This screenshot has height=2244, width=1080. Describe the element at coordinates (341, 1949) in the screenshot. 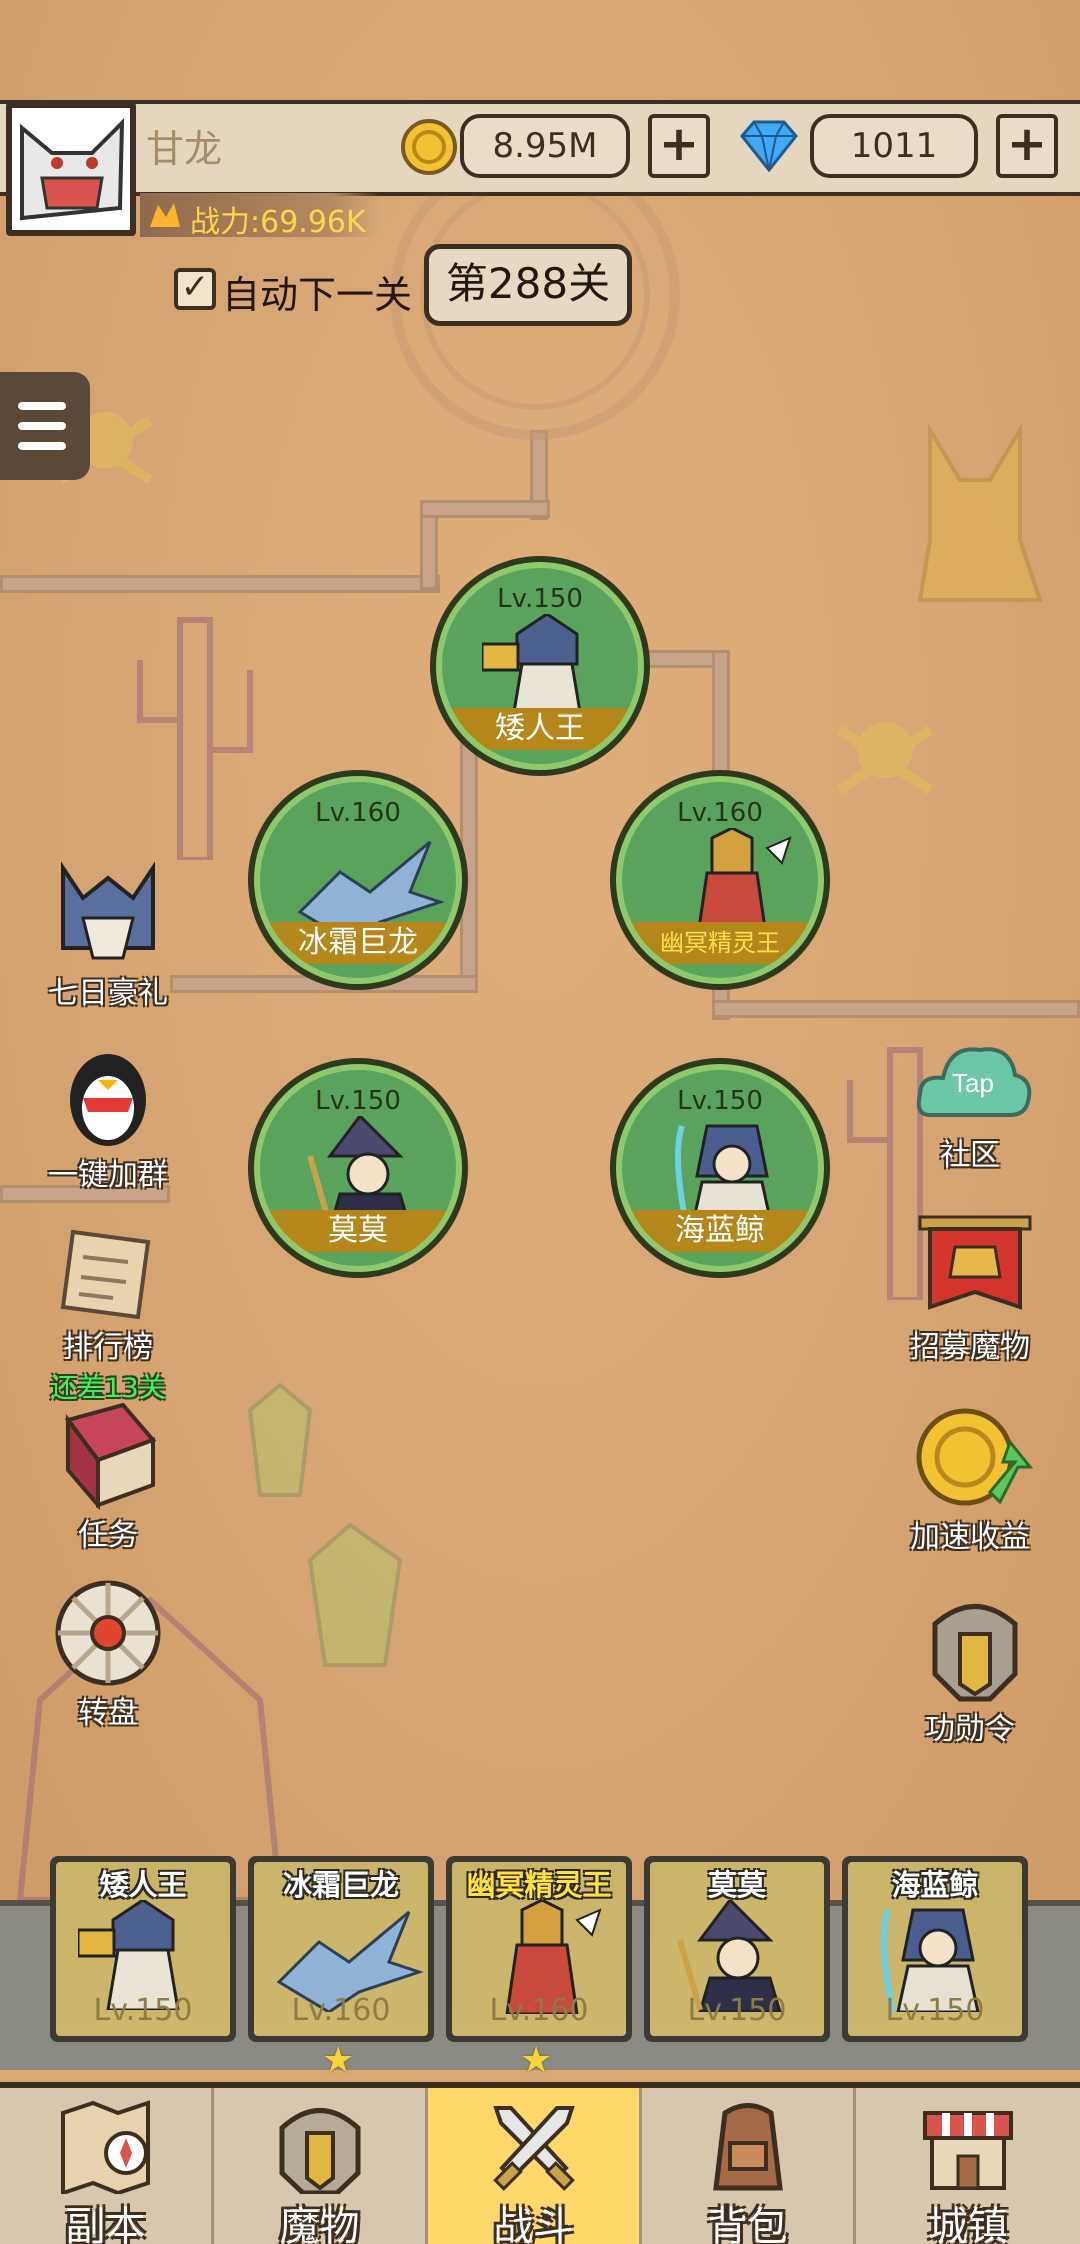

I see `squad-card-frost-dragon: 冰霜巨龙 Lv.160` at that location.